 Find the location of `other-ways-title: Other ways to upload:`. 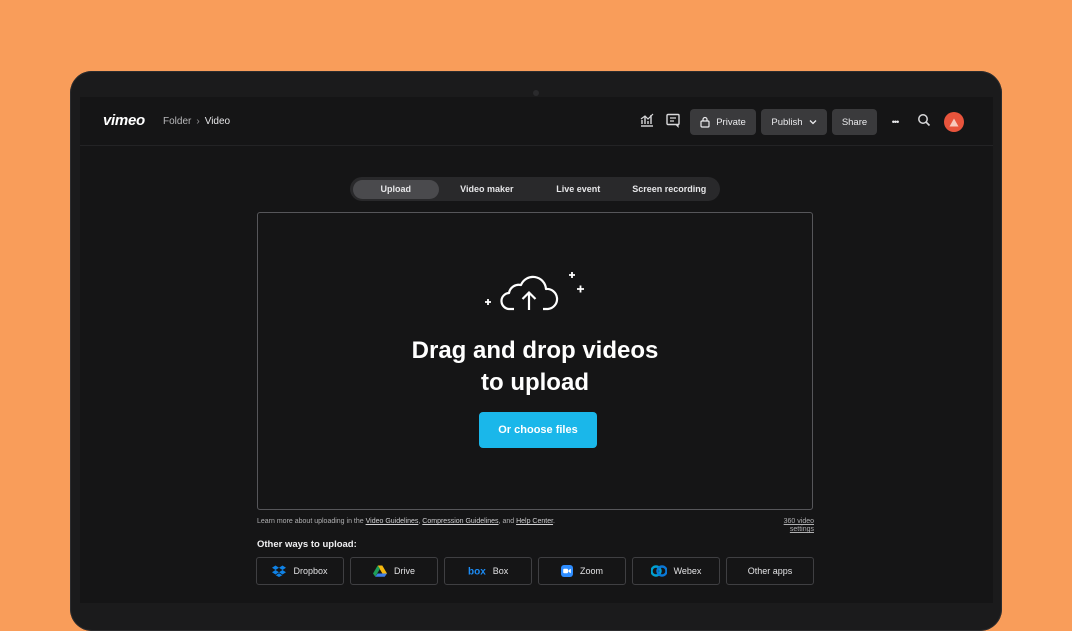

other-ways-title: Other ways to upload: is located at coordinates (307, 544).